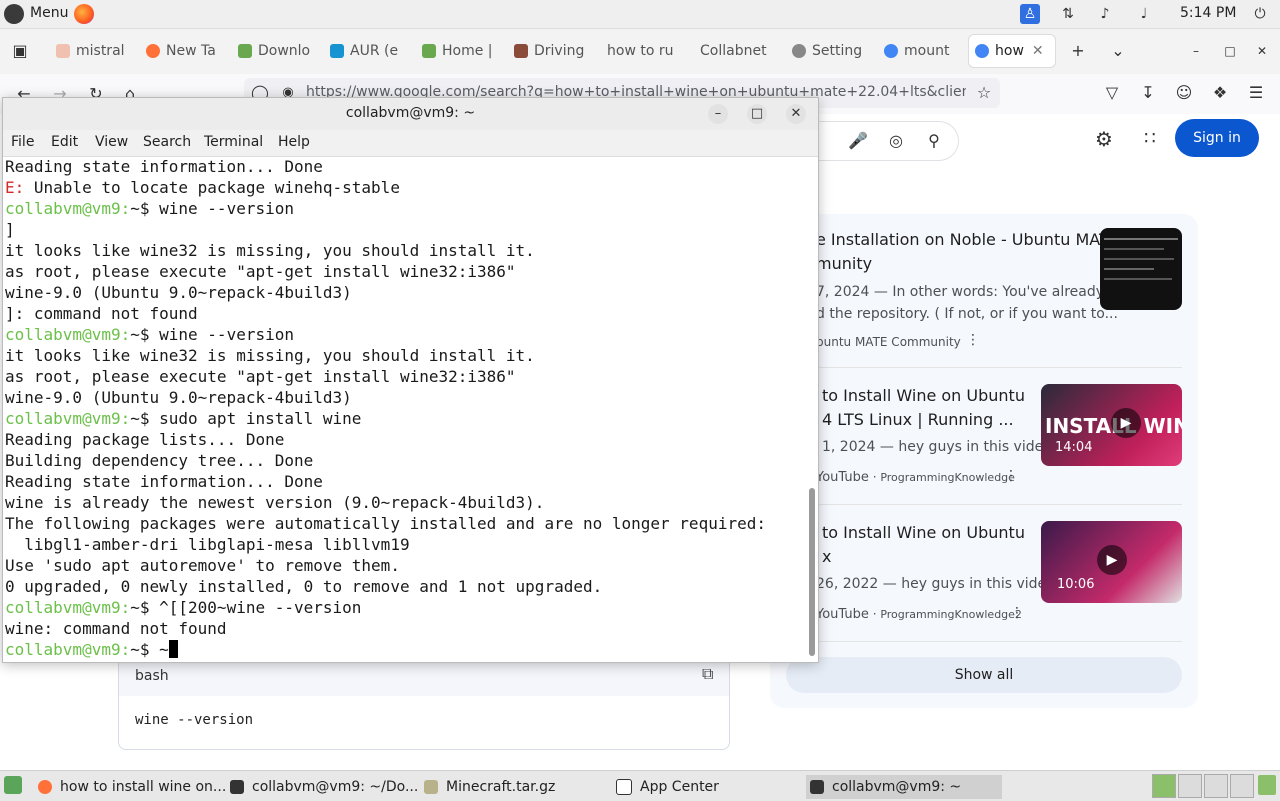  What do you see at coordinates (711, 673) in the screenshot?
I see `copy-icon: ⧉` at bounding box center [711, 673].